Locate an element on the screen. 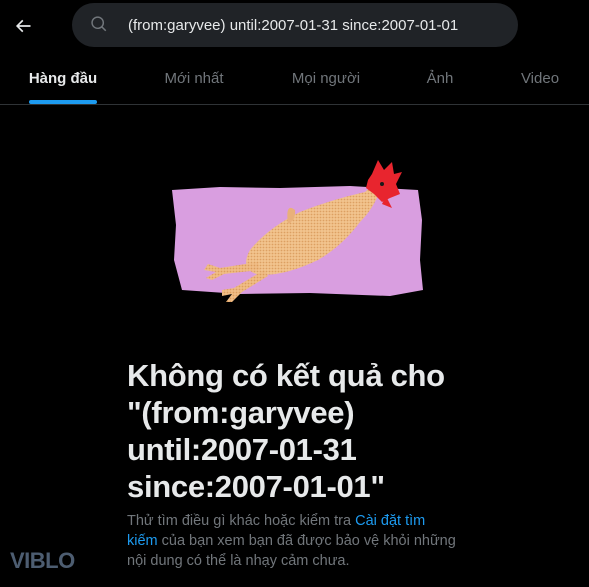 Image resolution: width=589 pixels, height=587 pixels. search-header is located at coordinates (294, 26).